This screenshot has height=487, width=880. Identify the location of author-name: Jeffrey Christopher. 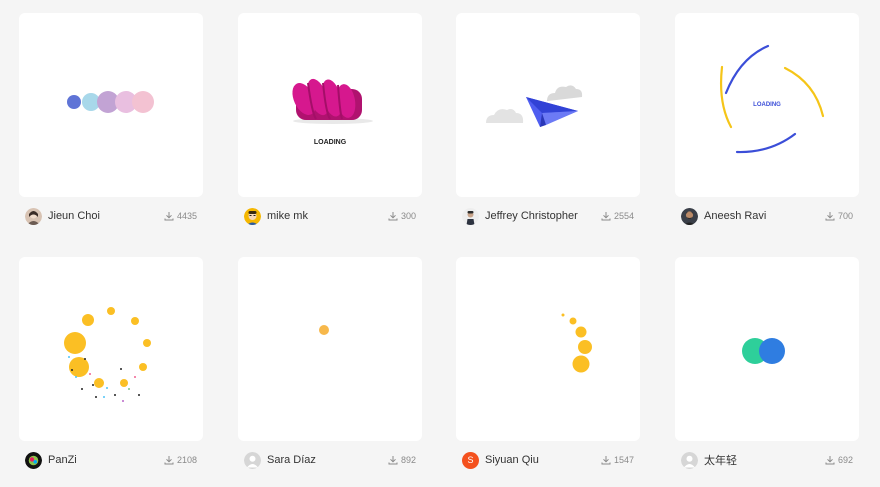
(531, 216).